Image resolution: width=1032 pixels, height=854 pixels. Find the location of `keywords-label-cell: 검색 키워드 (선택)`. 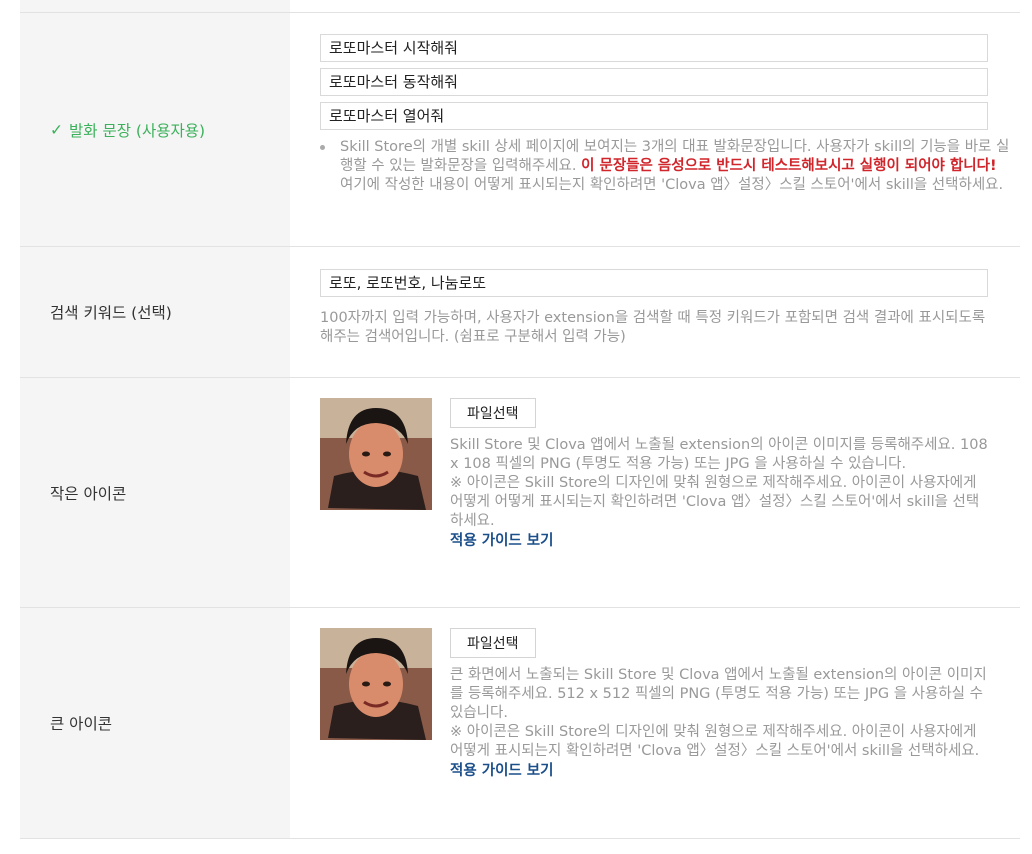

keywords-label-cell: 검색 키워드 (선택) is located at coordinates (155, 312).